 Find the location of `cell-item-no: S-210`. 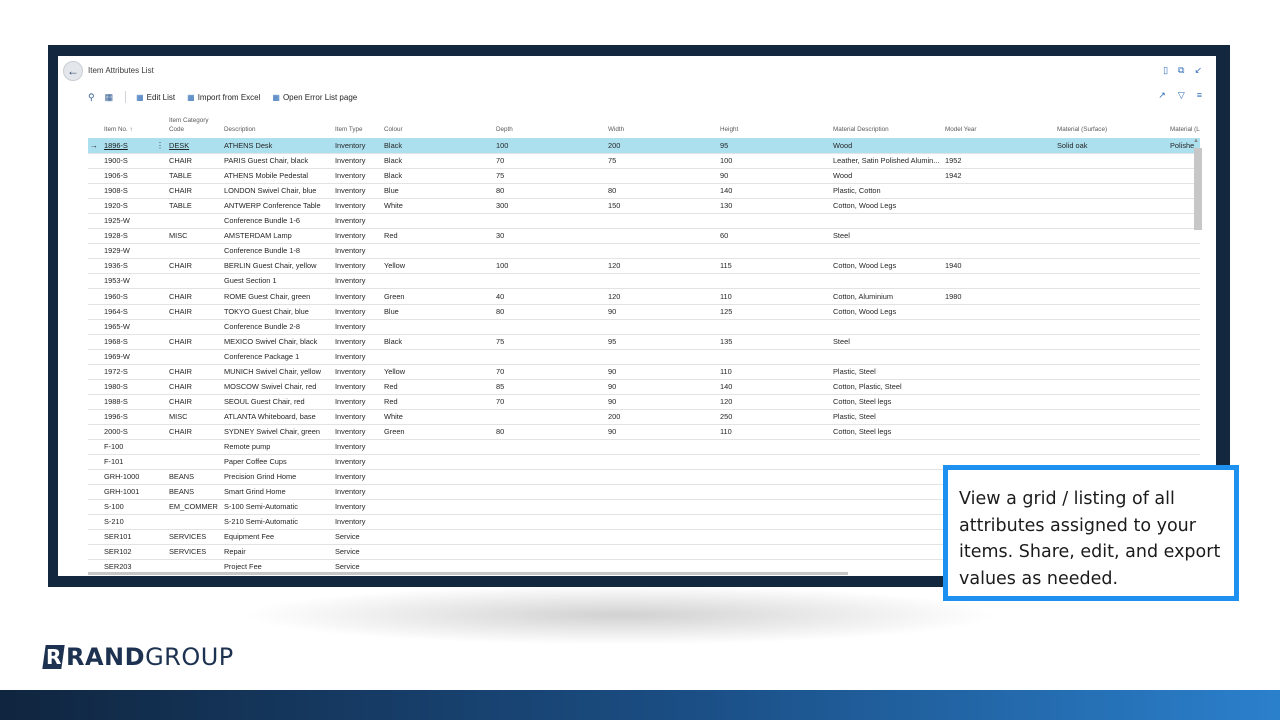

cell-item-no: S-210 is located at coordinates (134, 521).